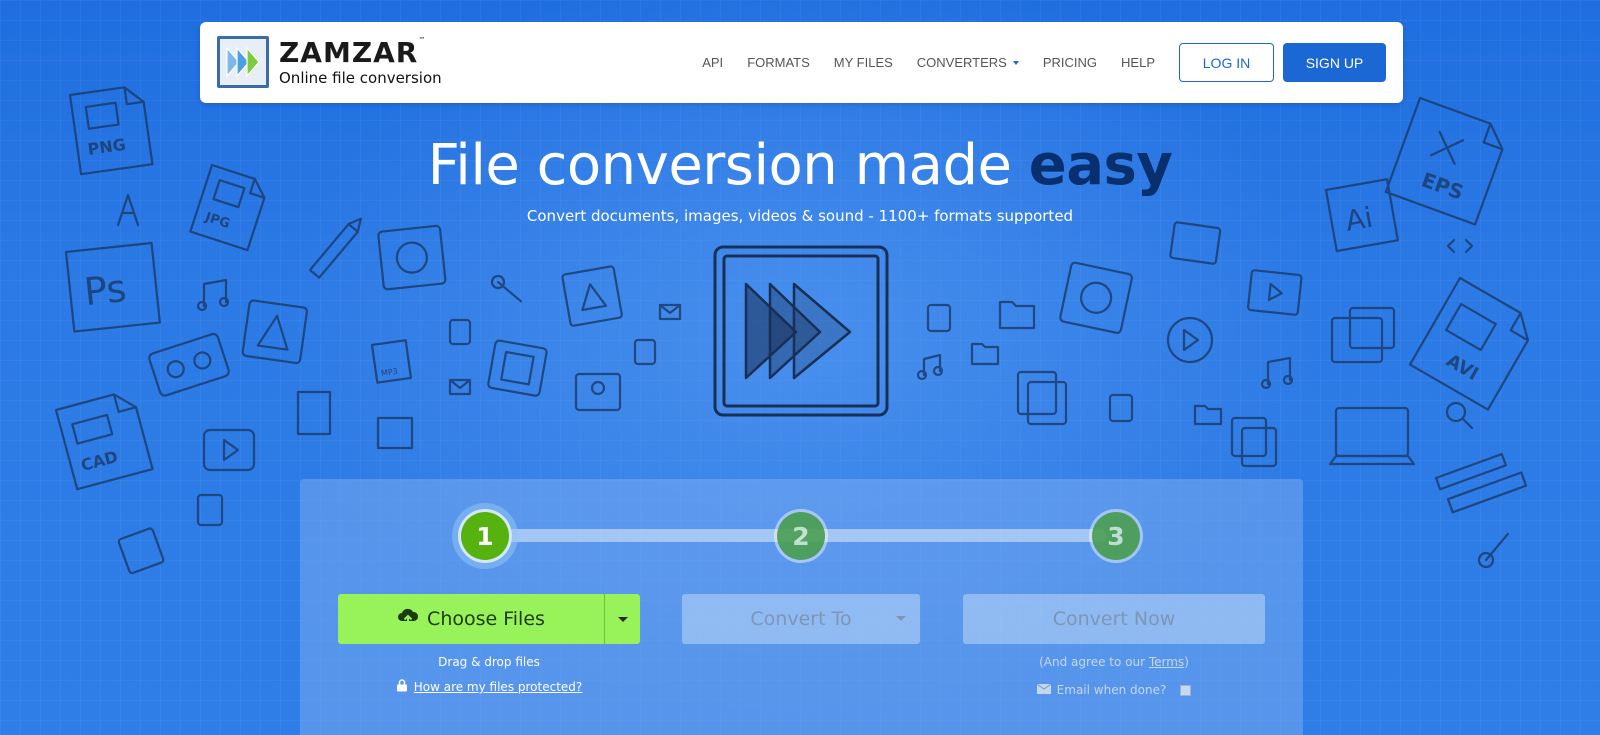 The height and width of the screenshot is (735, 1600). Describe the element at coordinates (486, 619) in the screenshot. I see `choose-files-label: Choose Files` at that location.